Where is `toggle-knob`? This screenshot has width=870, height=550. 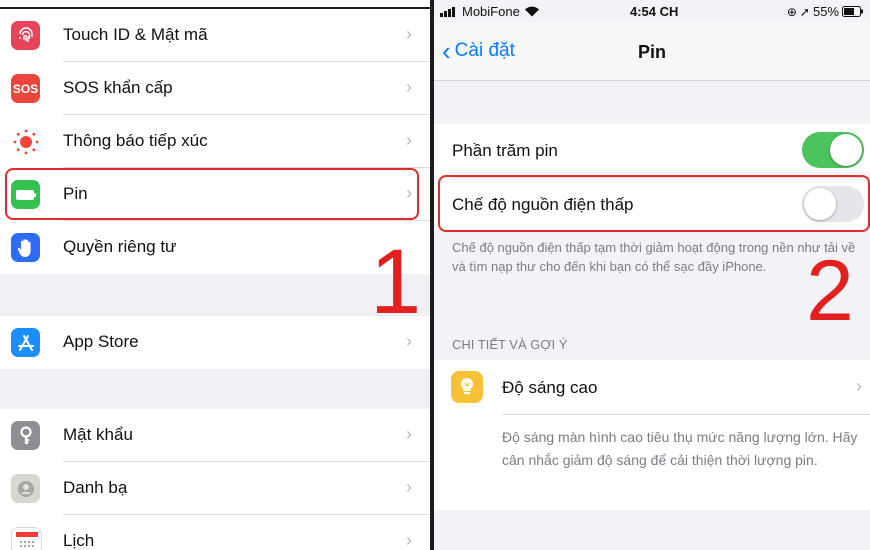
toggle-knob is located at coordinates (846, 150).